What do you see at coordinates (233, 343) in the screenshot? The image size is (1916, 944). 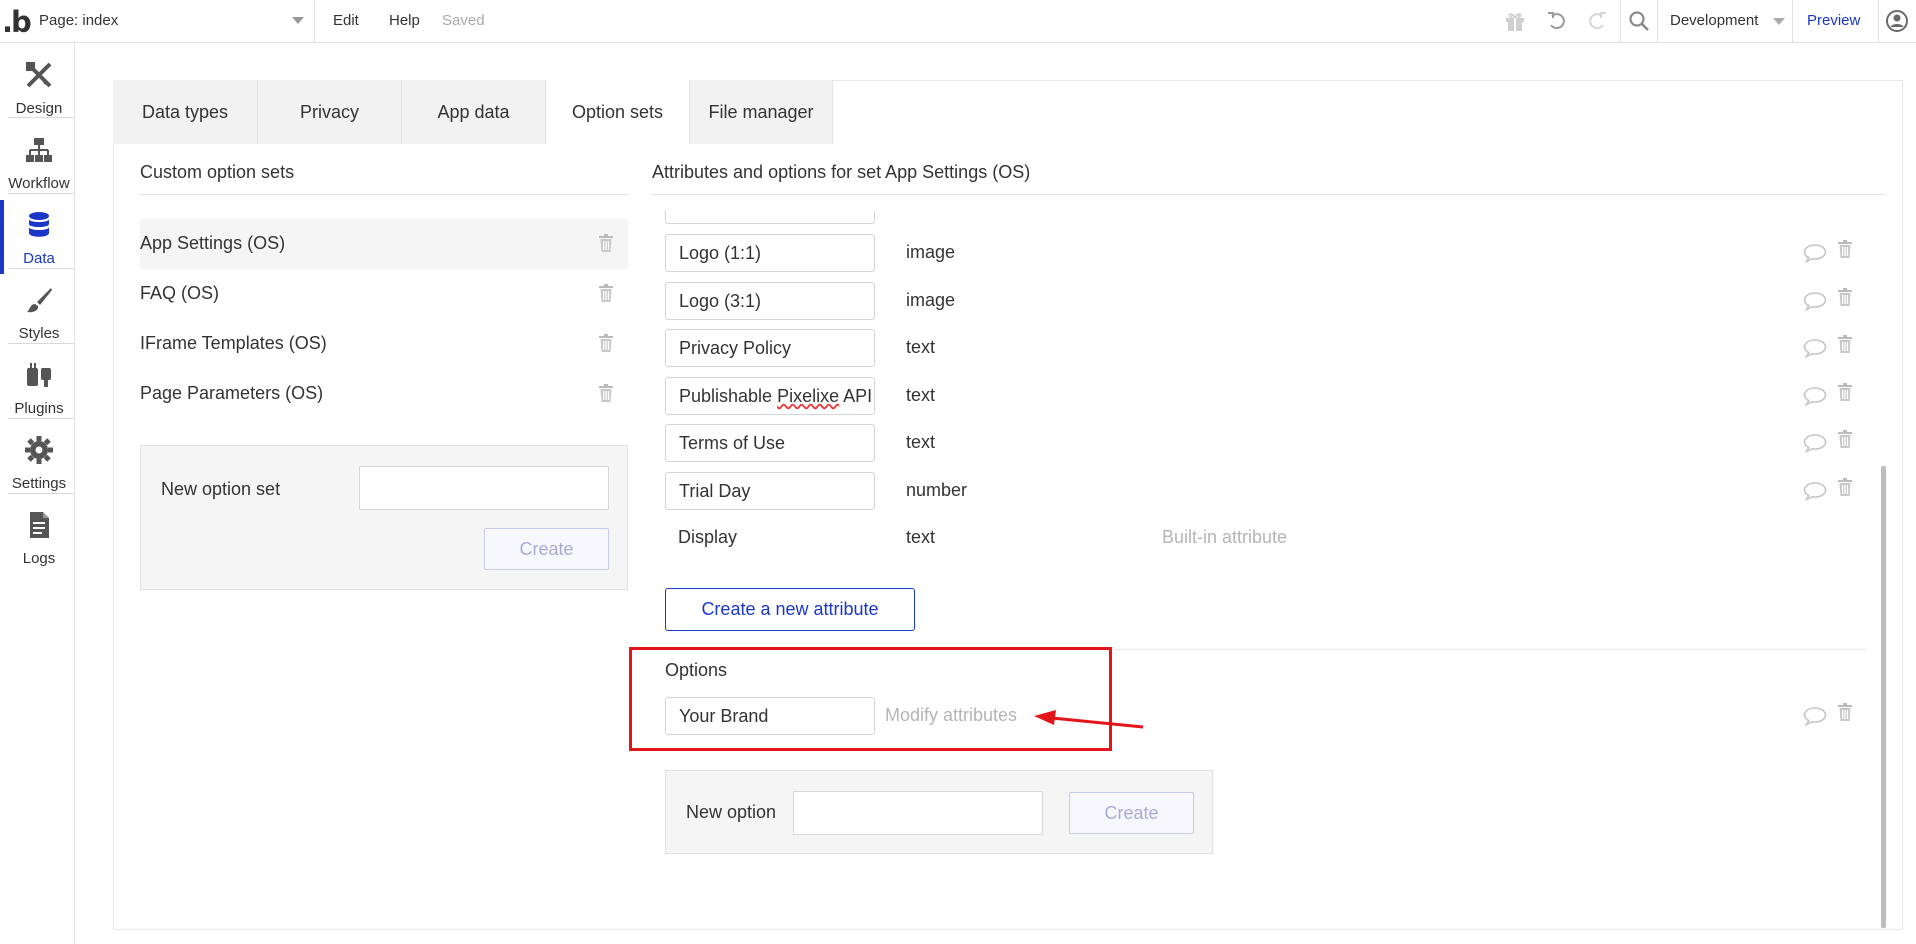 I see `option-set-name: IFrame Templates (OS)` at bounding box center [233, 343].